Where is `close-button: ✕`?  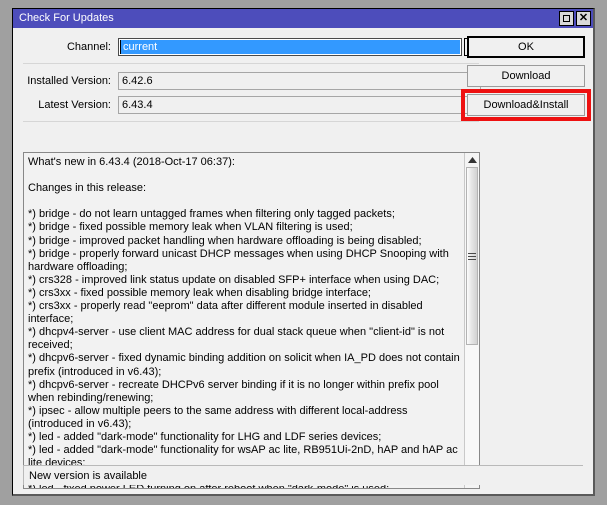 close-button: ✕ is located at coordinates (583, 18).